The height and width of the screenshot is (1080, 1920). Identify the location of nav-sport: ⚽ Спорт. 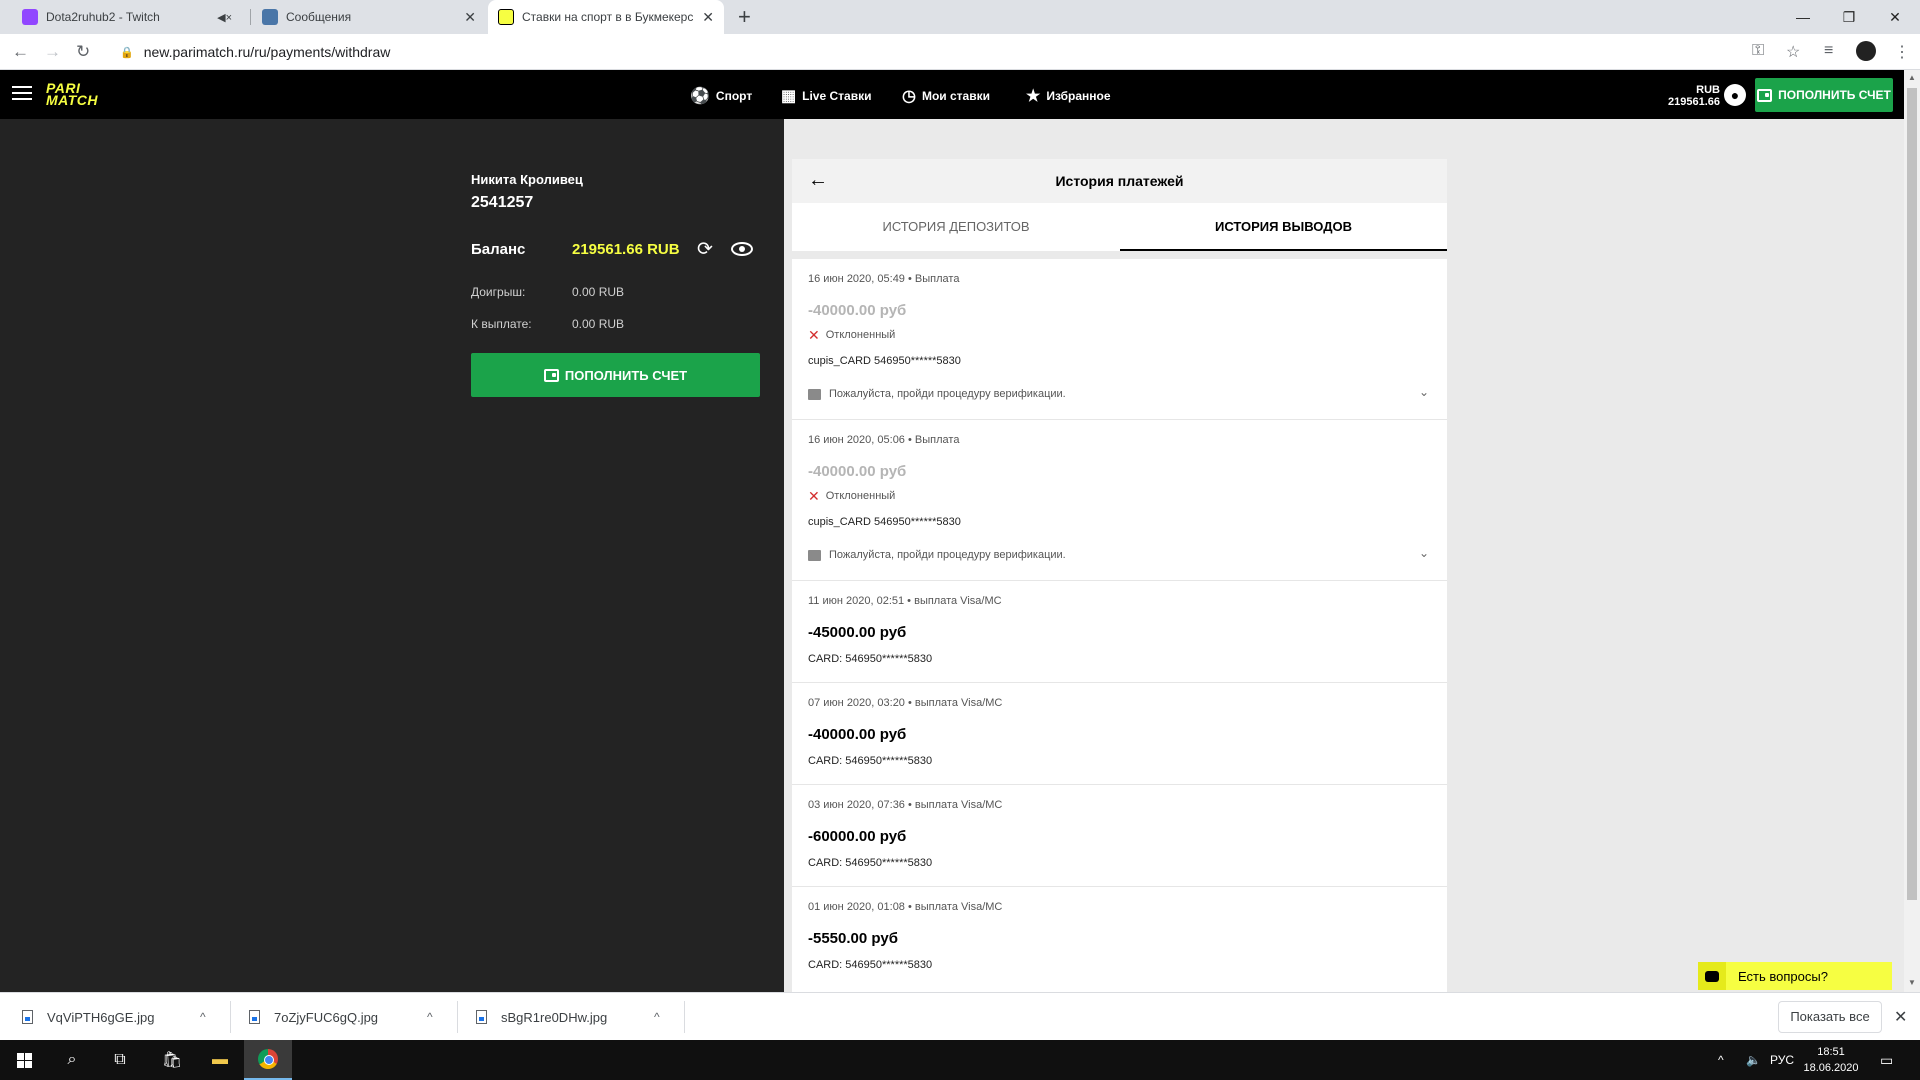
(721, 96).